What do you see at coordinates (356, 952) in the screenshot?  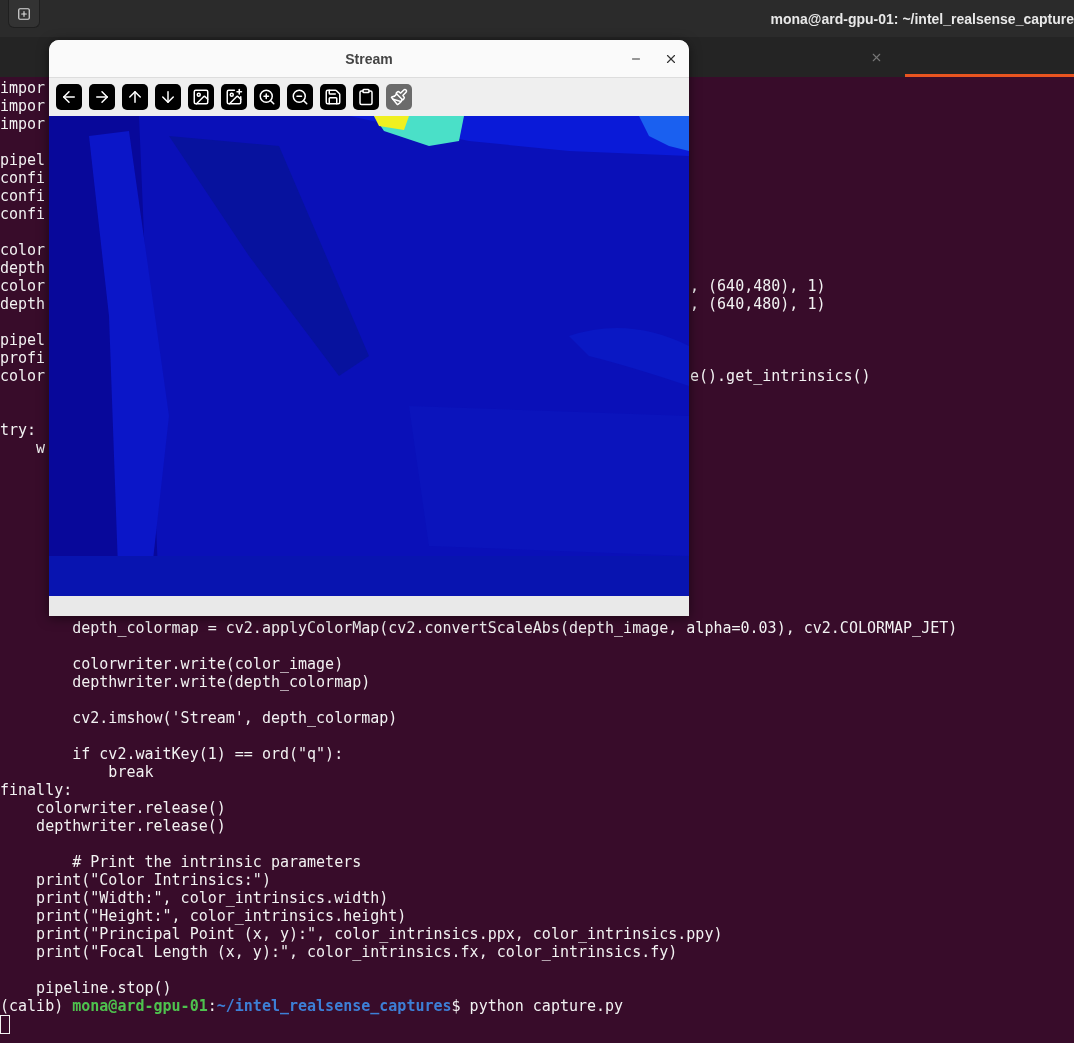 I see `code-line: print("Focal Length (x, y):", color_intrinsics.fx, color_intrinsics.fy)` at bounding box center [356, 952].